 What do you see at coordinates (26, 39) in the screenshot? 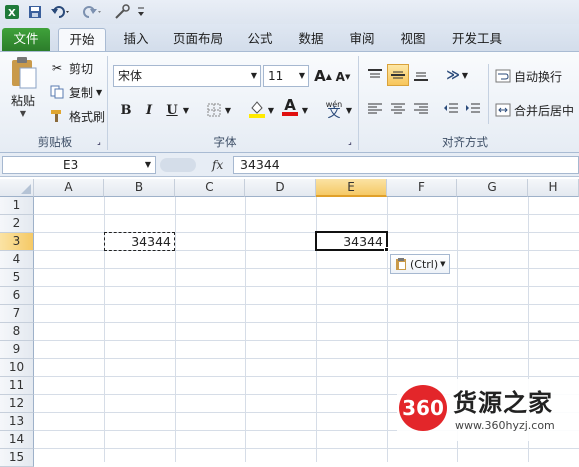
I see `tab-file: 文件` at bounding box center [26, 39].